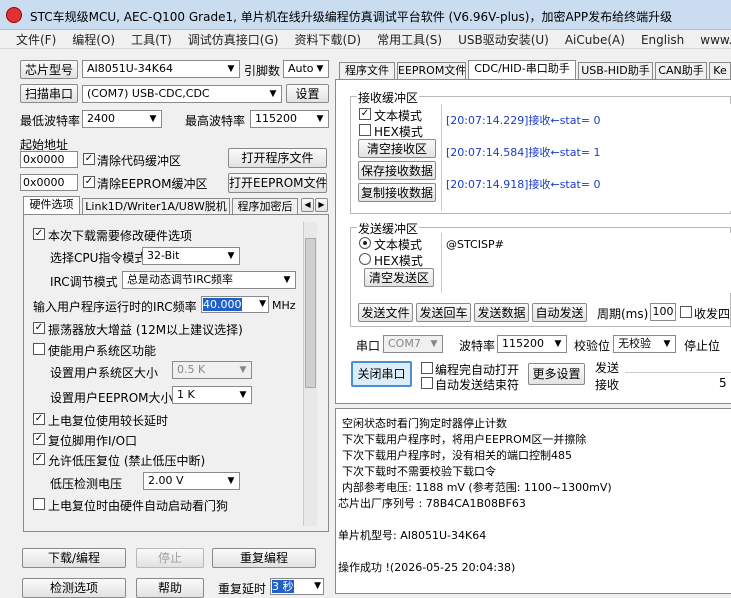 This screenshot has height=598, width=731. What do you see at coordinates (365, 130) in the screenshot?
I see `recv-hex-mode-checkbox` at bounding box center [365, 130].